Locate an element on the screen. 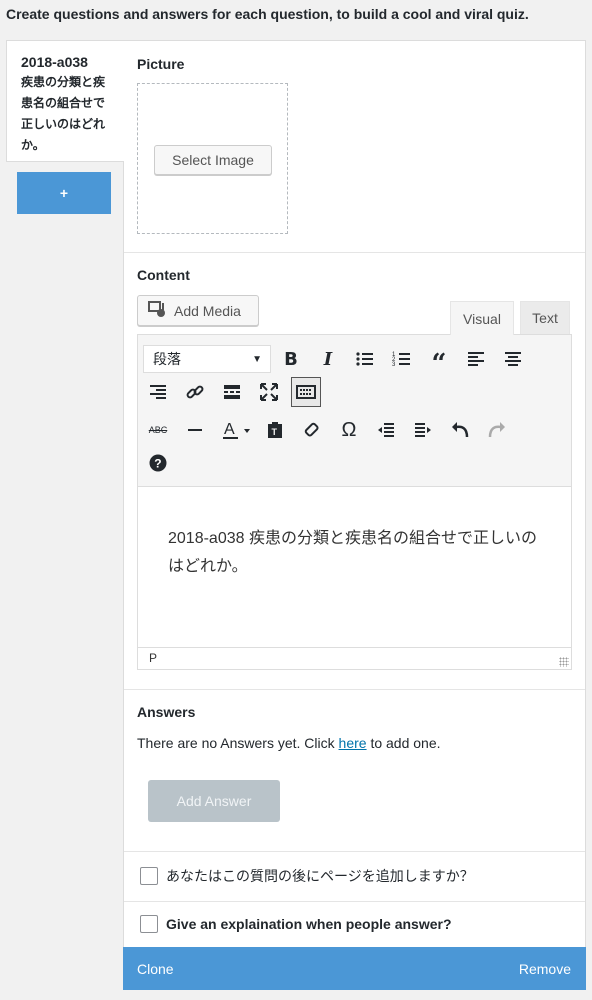 Image resolution: width=592 pixels, height=1000 pixels. blockquote-icon: “ is located at coordinates (439, 361).